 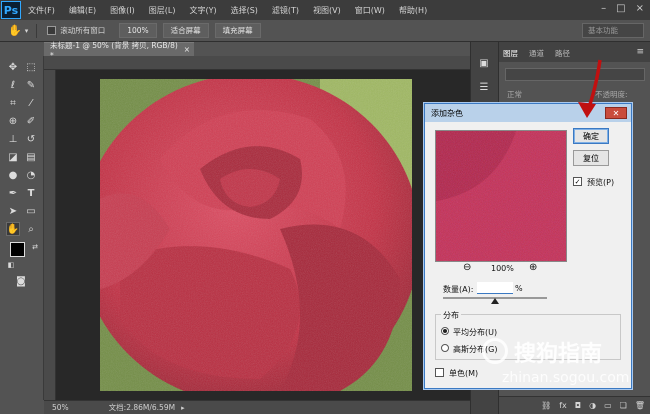 What do you see at coordinates (257, 407) in the screenshot?
I see `status-bar: 50% 文档:2.86M/6.59M ▸` at bounding box center [257, 407].